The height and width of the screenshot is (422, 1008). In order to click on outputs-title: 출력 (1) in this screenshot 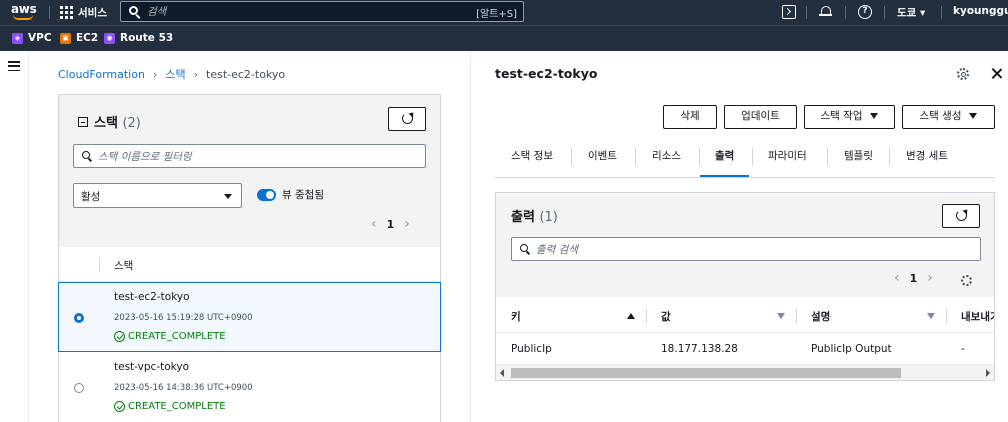, I will do `click(534, 215)`.